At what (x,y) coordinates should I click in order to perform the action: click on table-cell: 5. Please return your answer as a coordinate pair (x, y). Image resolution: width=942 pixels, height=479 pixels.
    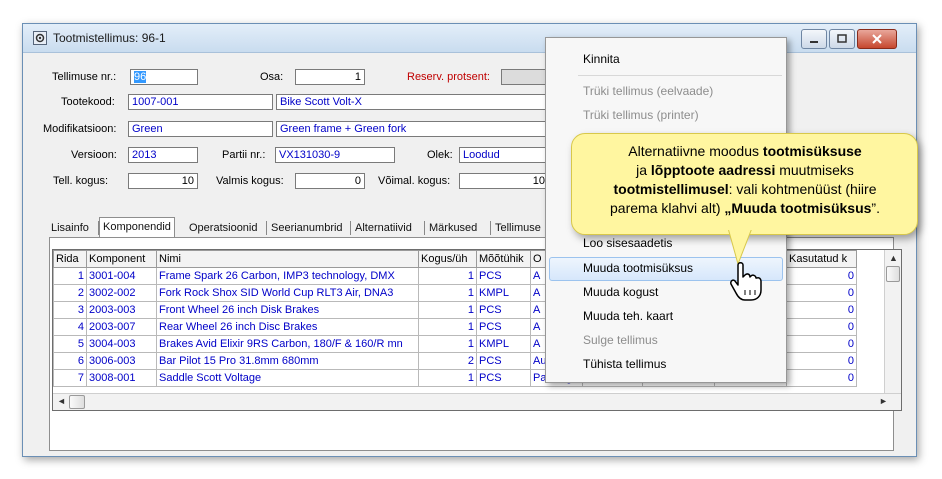
    Looking at the image, I should click on (70, 344).